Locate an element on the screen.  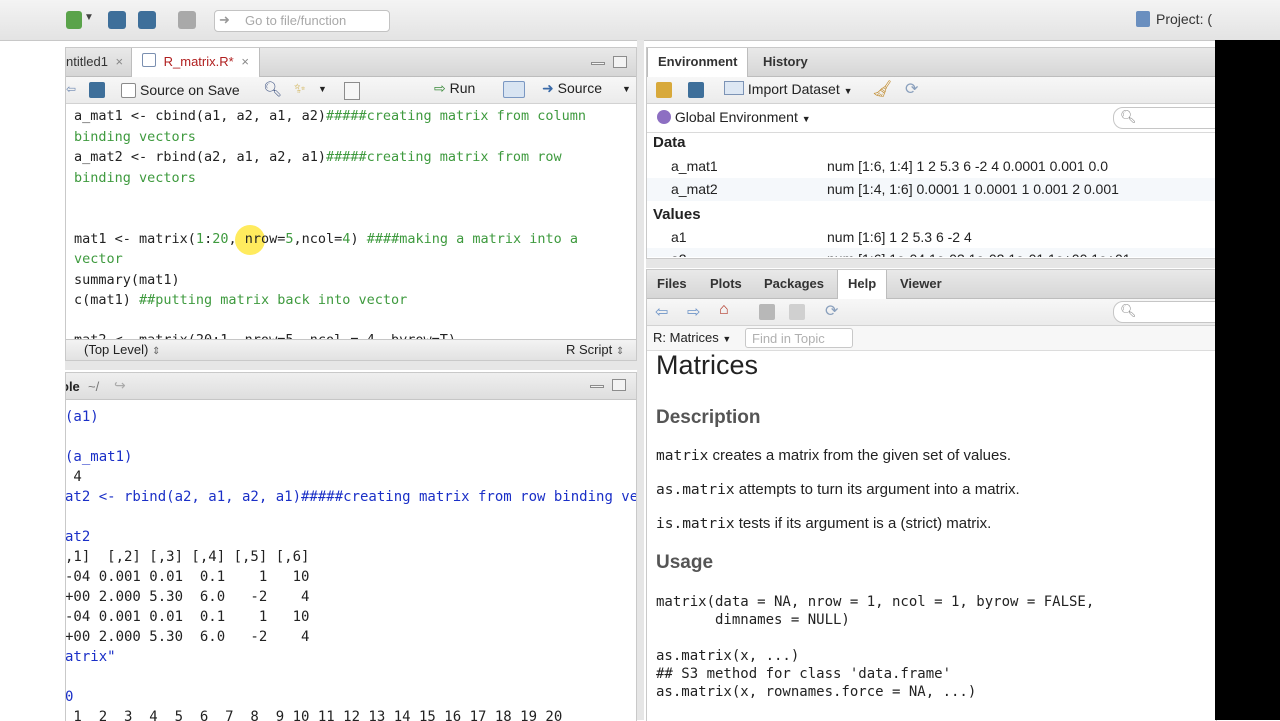
env-row-name: a_mat2 is located at coordinates (694, 189).